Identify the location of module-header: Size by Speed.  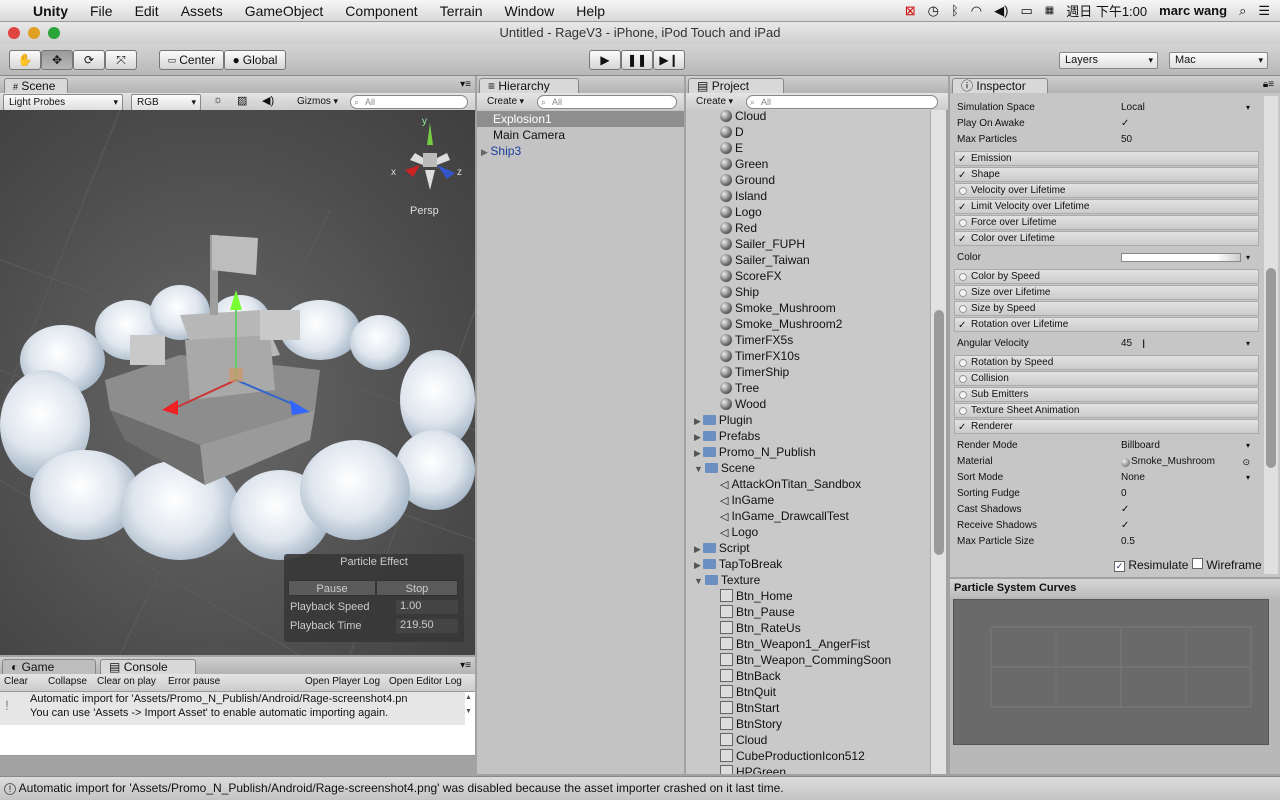
(1106, 308).